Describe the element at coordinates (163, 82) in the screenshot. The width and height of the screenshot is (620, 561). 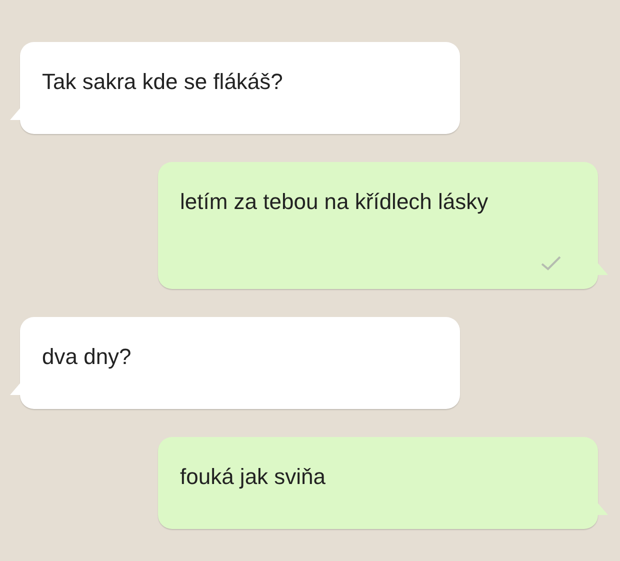
I see `message-text: Tak sakra kde se flákáš?` at that location.